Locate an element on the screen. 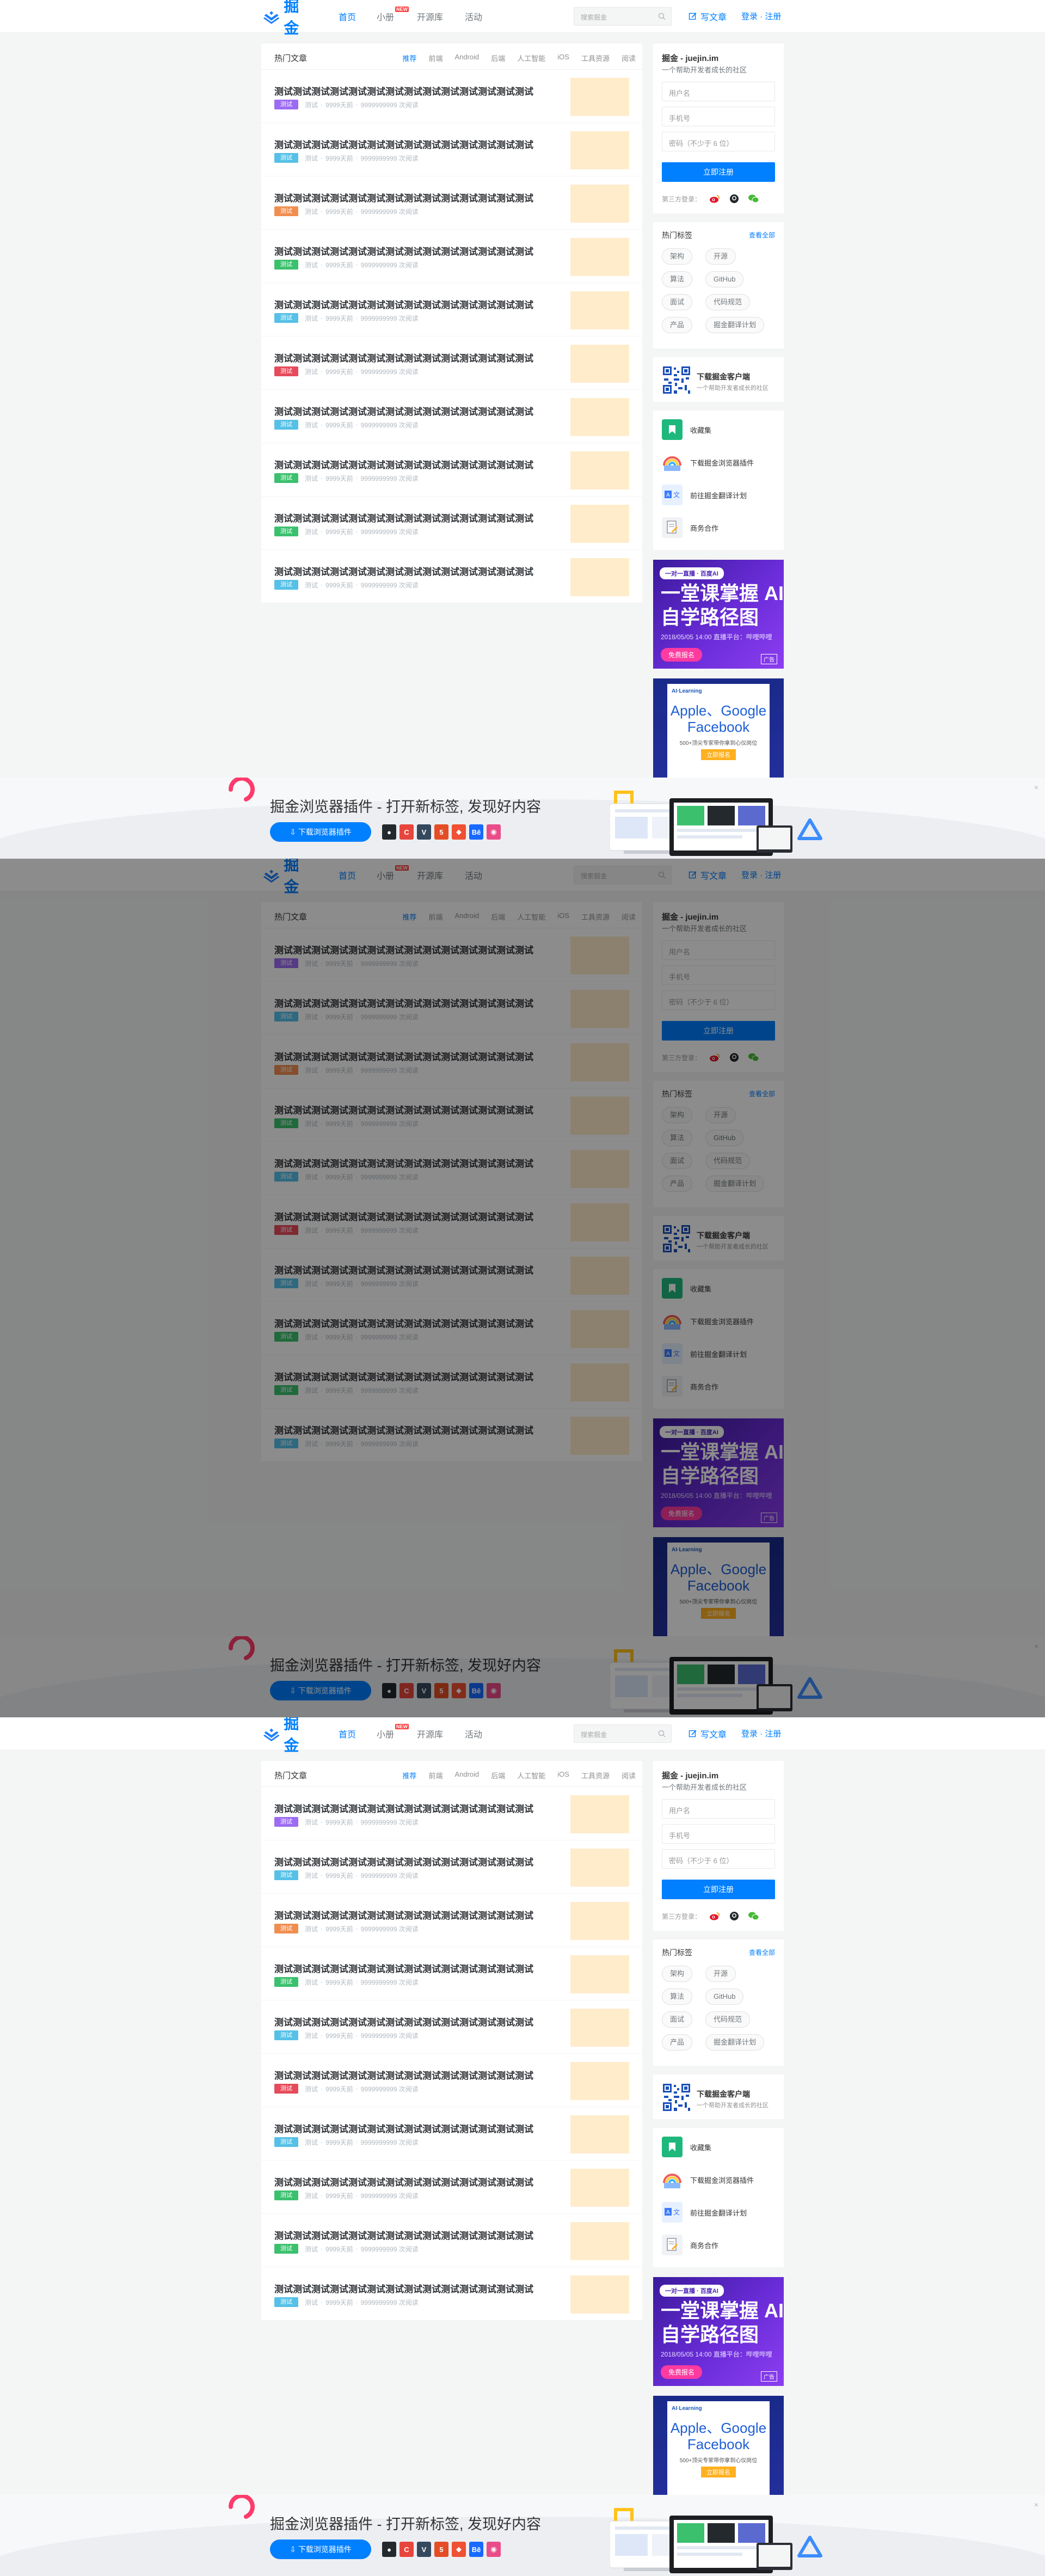  search-box: 搜索掘金 is located at coordinates (623, 1733).